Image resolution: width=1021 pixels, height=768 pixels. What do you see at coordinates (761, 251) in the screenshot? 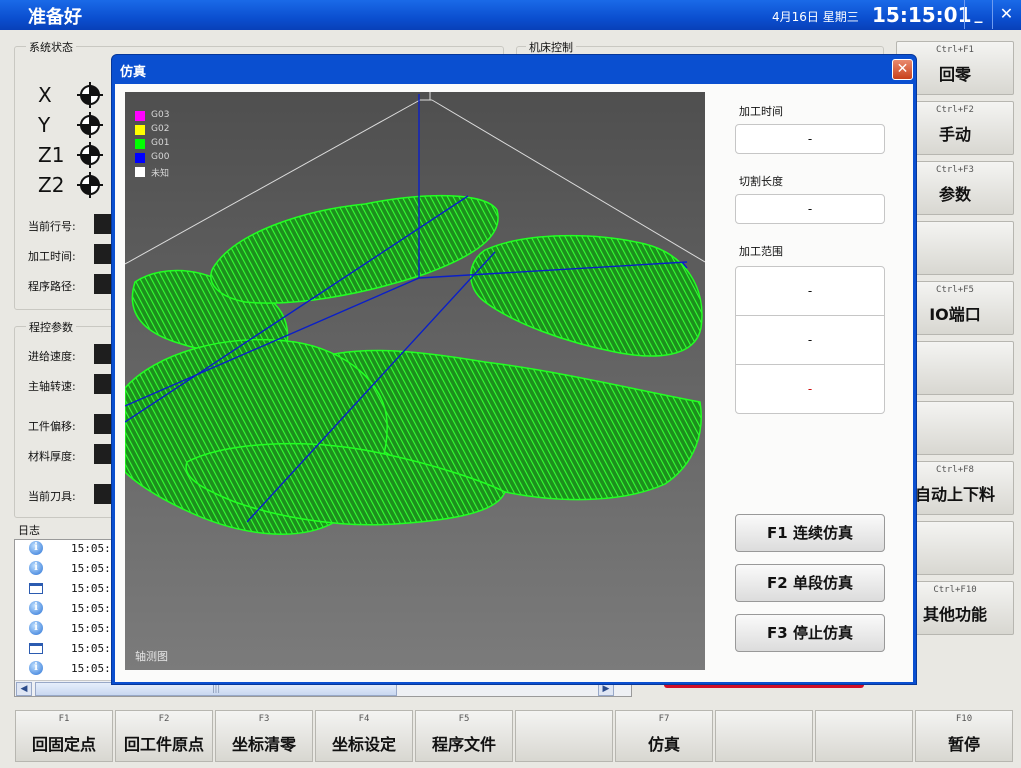
I see `machining-range-label: 加工范围` at bounding box center [761, 251].